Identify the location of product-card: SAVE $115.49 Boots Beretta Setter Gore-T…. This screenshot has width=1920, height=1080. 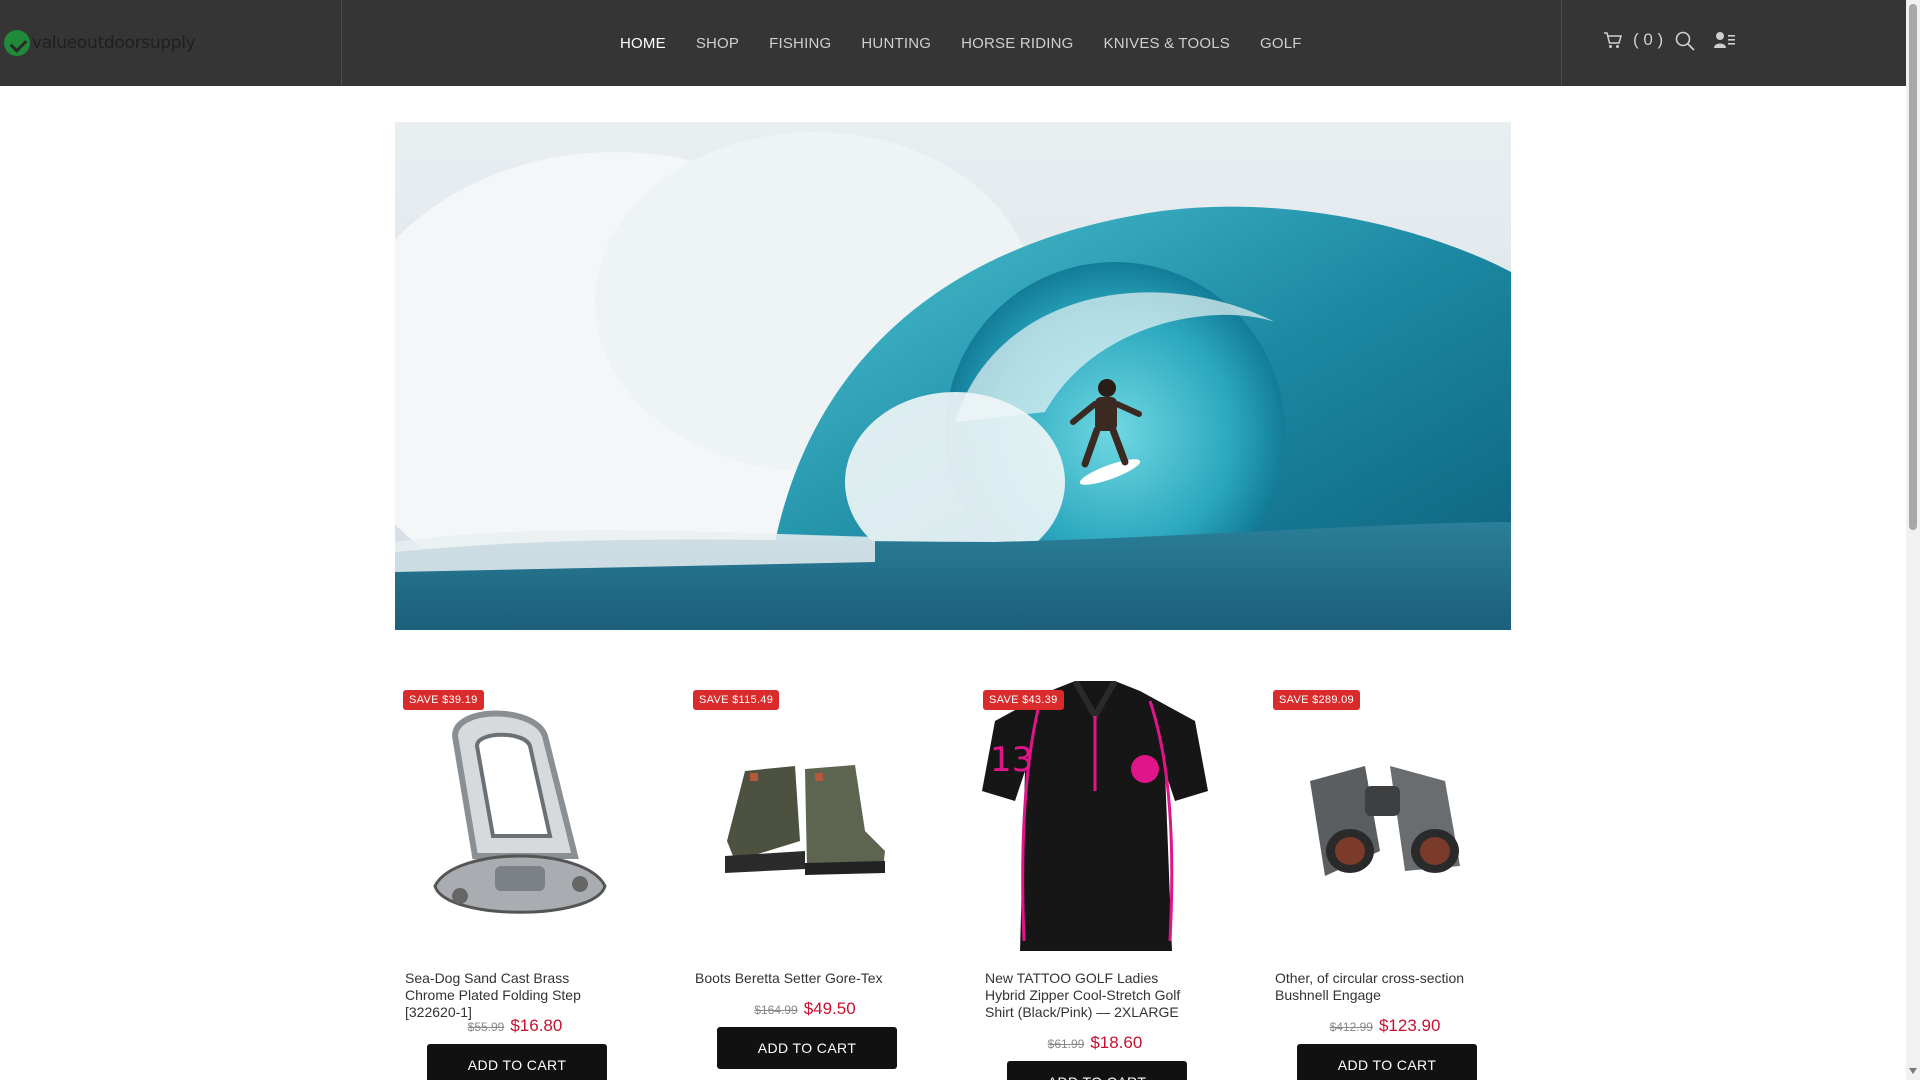
(805, 880).